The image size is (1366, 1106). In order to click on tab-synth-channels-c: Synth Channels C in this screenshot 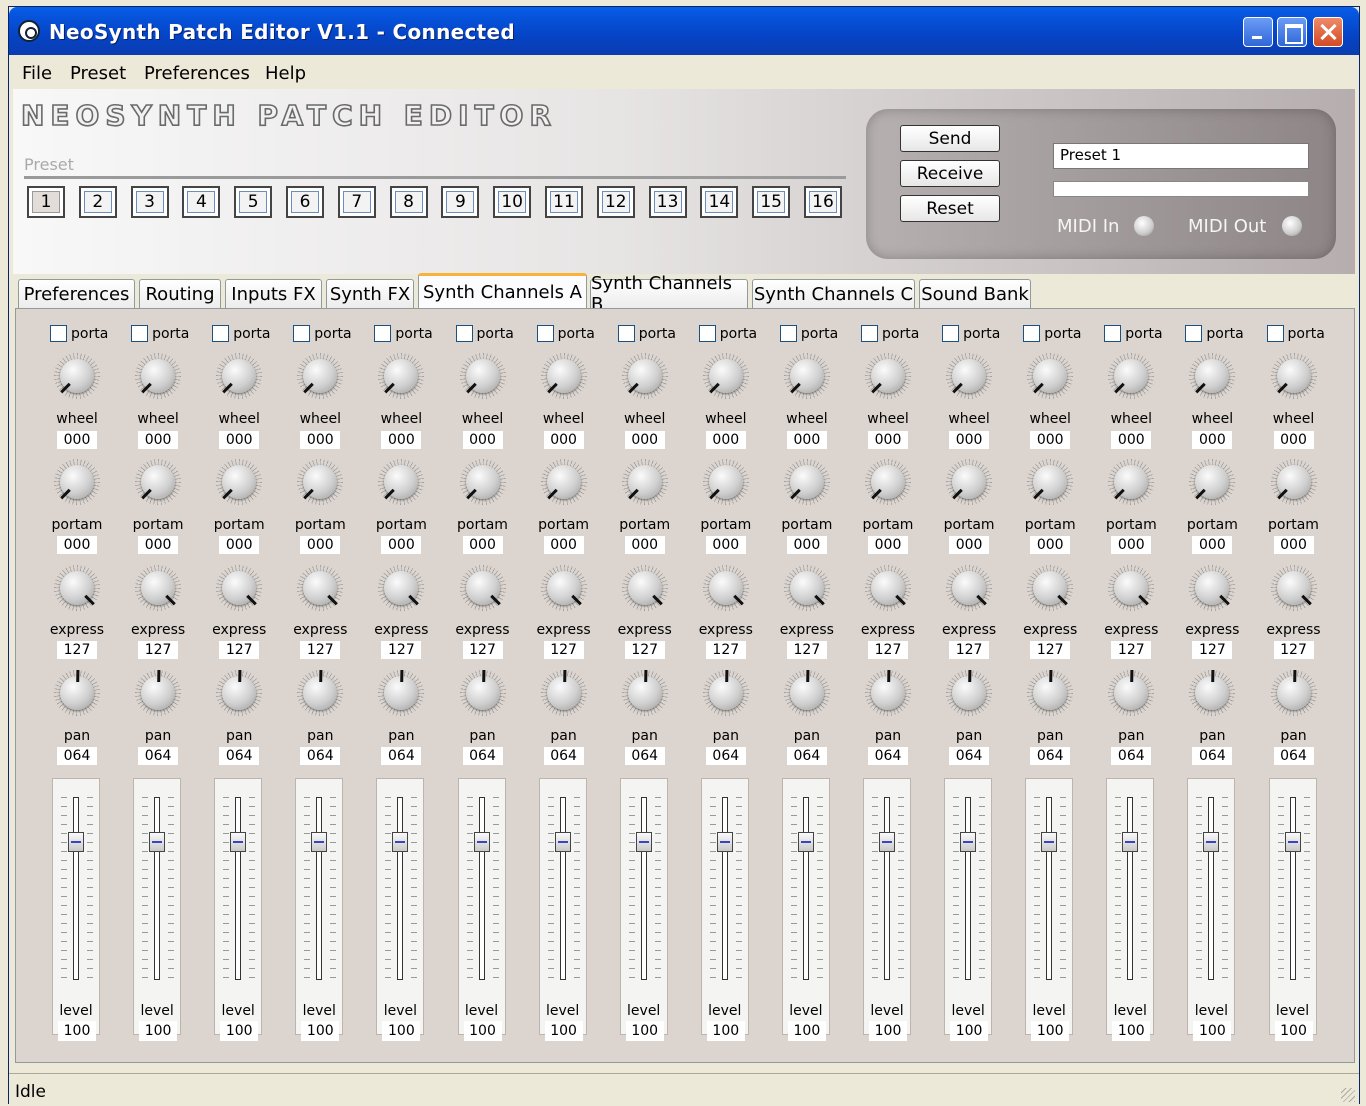, I will do `click(833, 293)`.